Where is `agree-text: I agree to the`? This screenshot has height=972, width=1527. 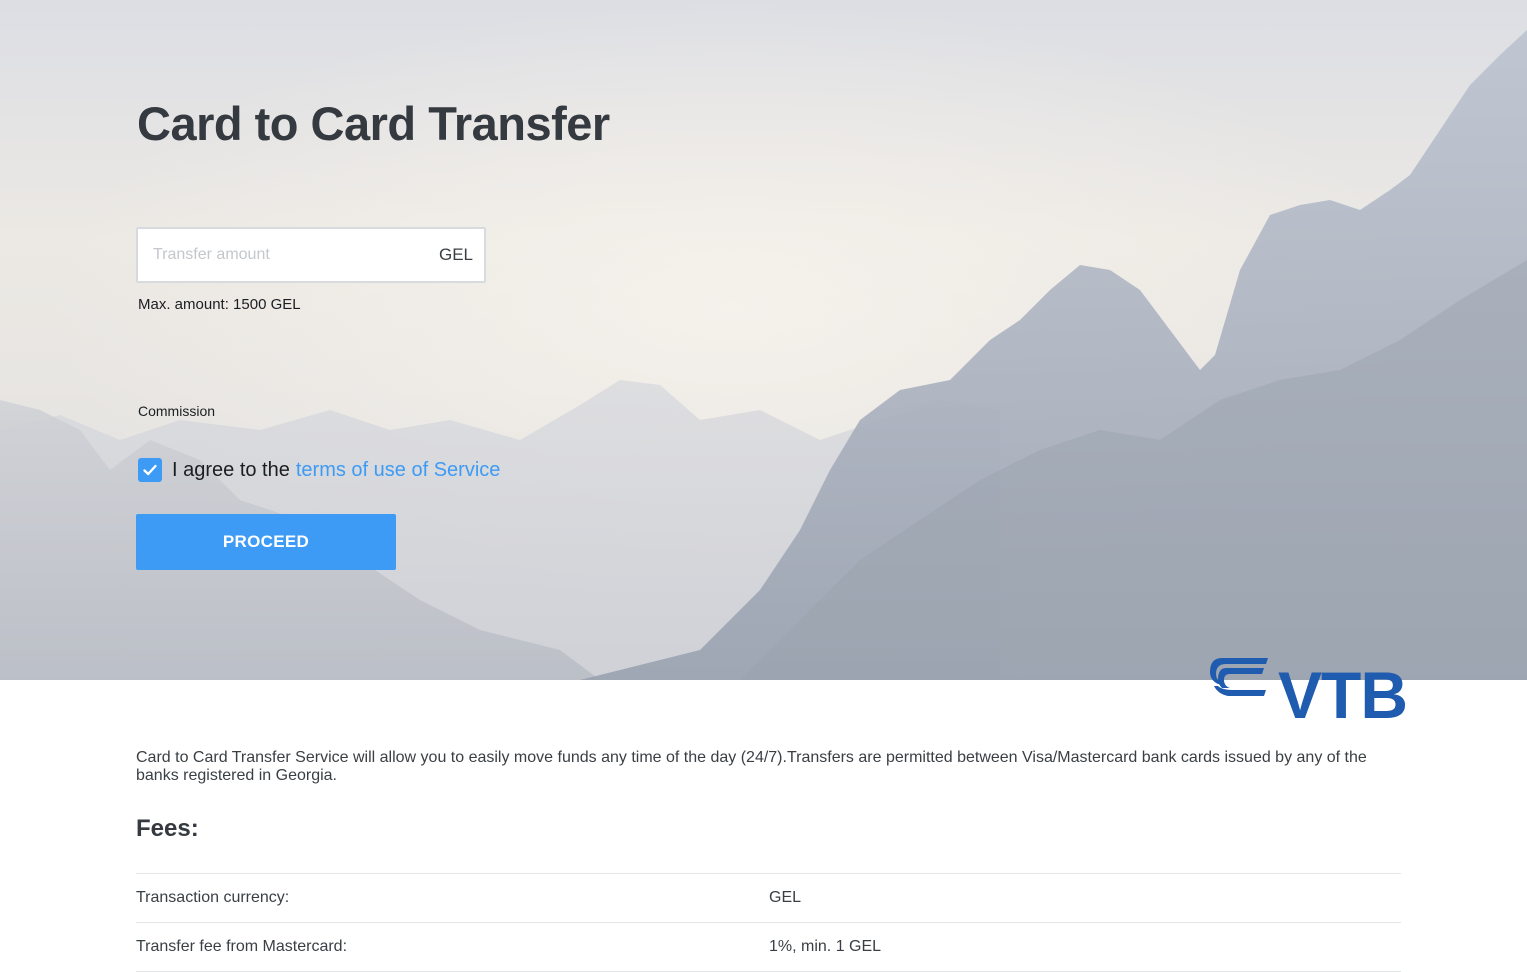
agree-text: I agree to the is located at coordinates (231, 469).